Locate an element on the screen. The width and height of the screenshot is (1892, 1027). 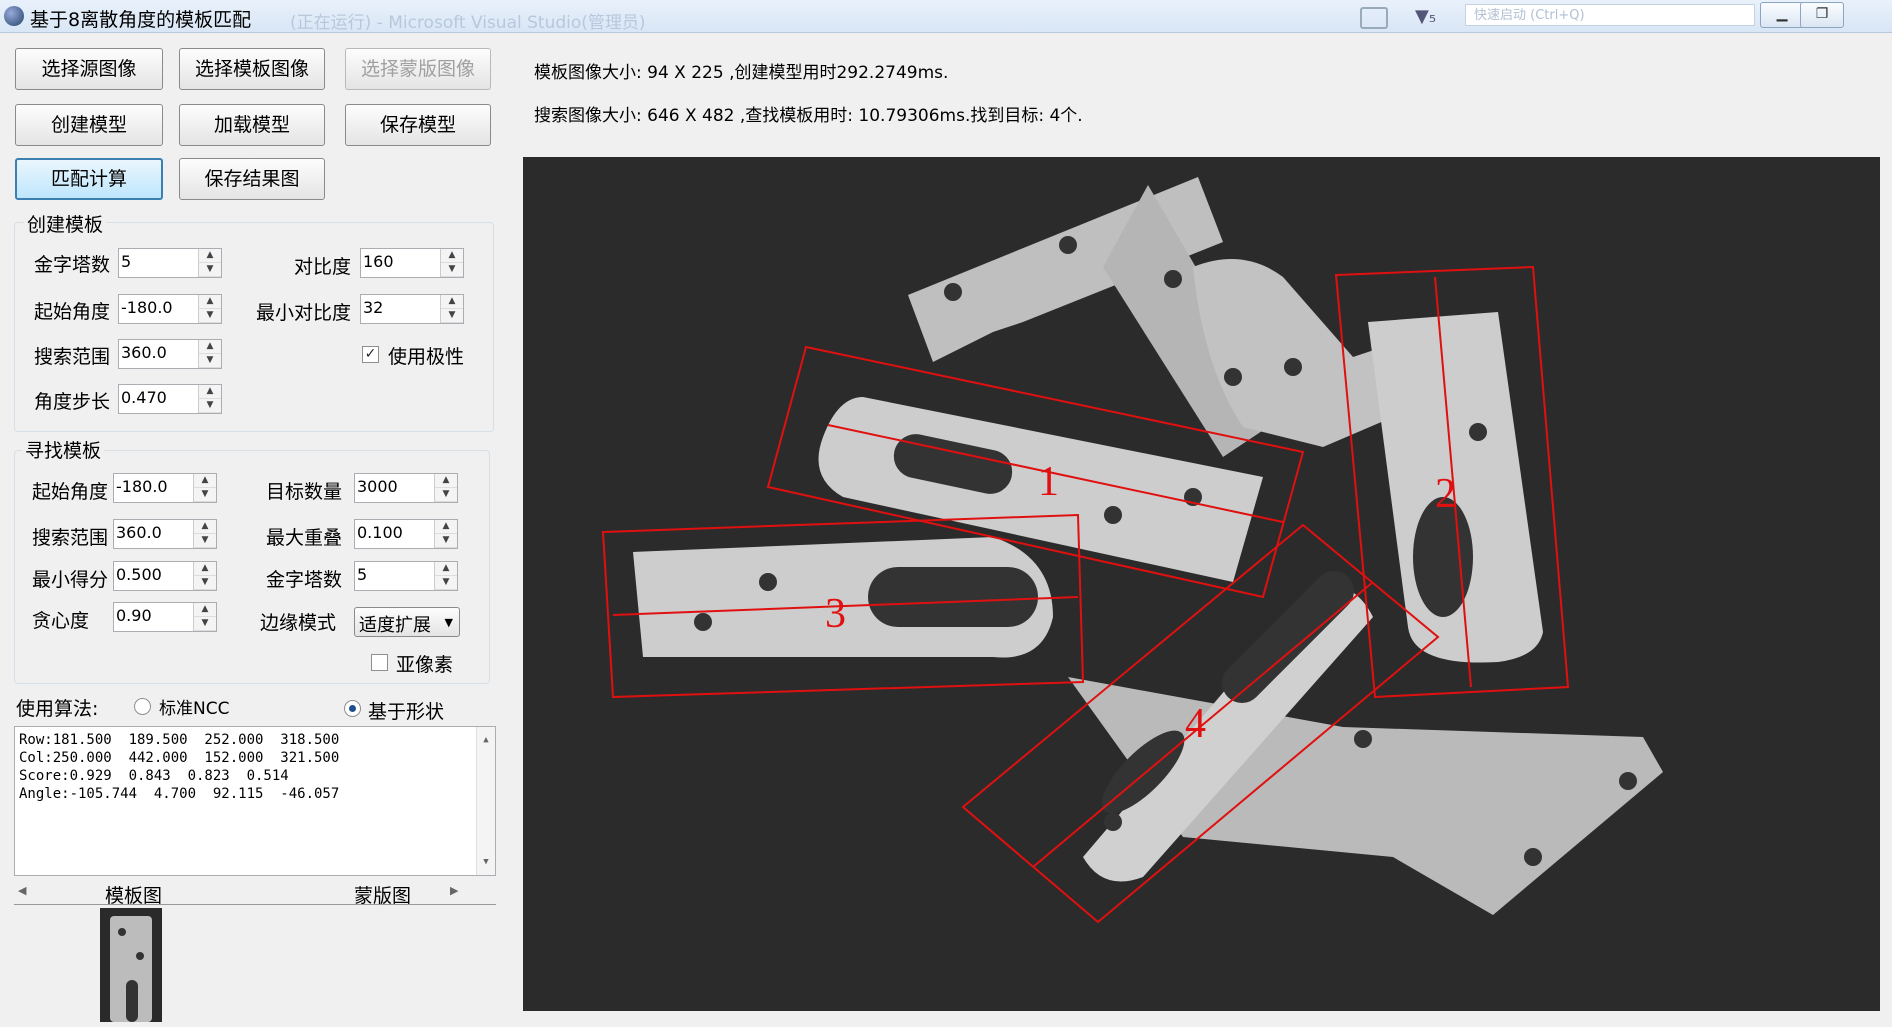
ncc-label: 标准NCC is located at coordinates (194, 709).